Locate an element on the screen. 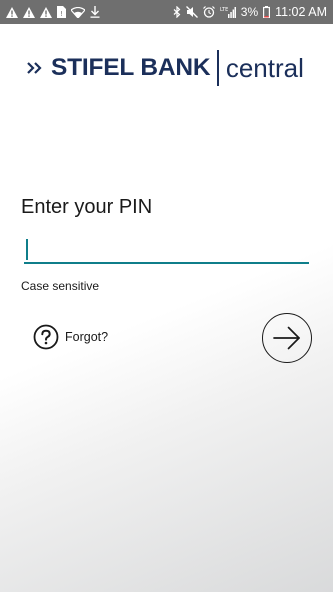 Image resolution: width=333 pixels, height=592 pixels. battery-percent: 3% is located at coordinates (249, 12).